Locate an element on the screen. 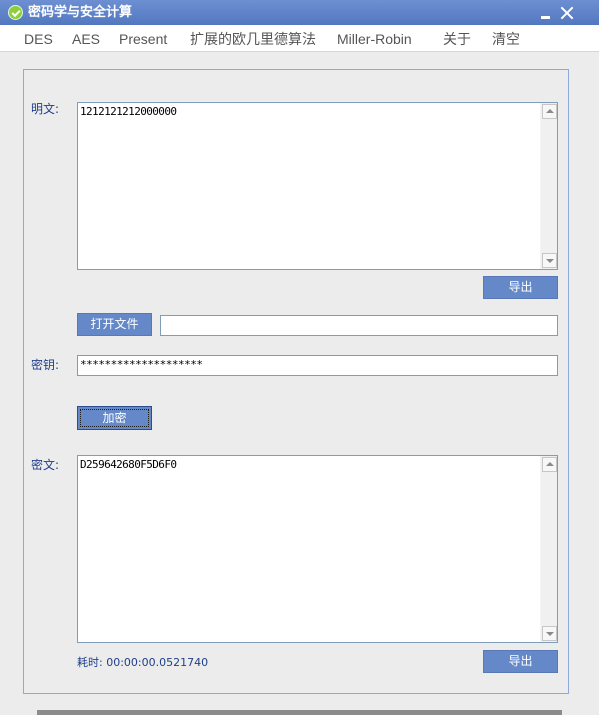 The width and height of the screenshot is (599, 715). export-ciphertext-label: 导出 is located at coordinates (520, 661).